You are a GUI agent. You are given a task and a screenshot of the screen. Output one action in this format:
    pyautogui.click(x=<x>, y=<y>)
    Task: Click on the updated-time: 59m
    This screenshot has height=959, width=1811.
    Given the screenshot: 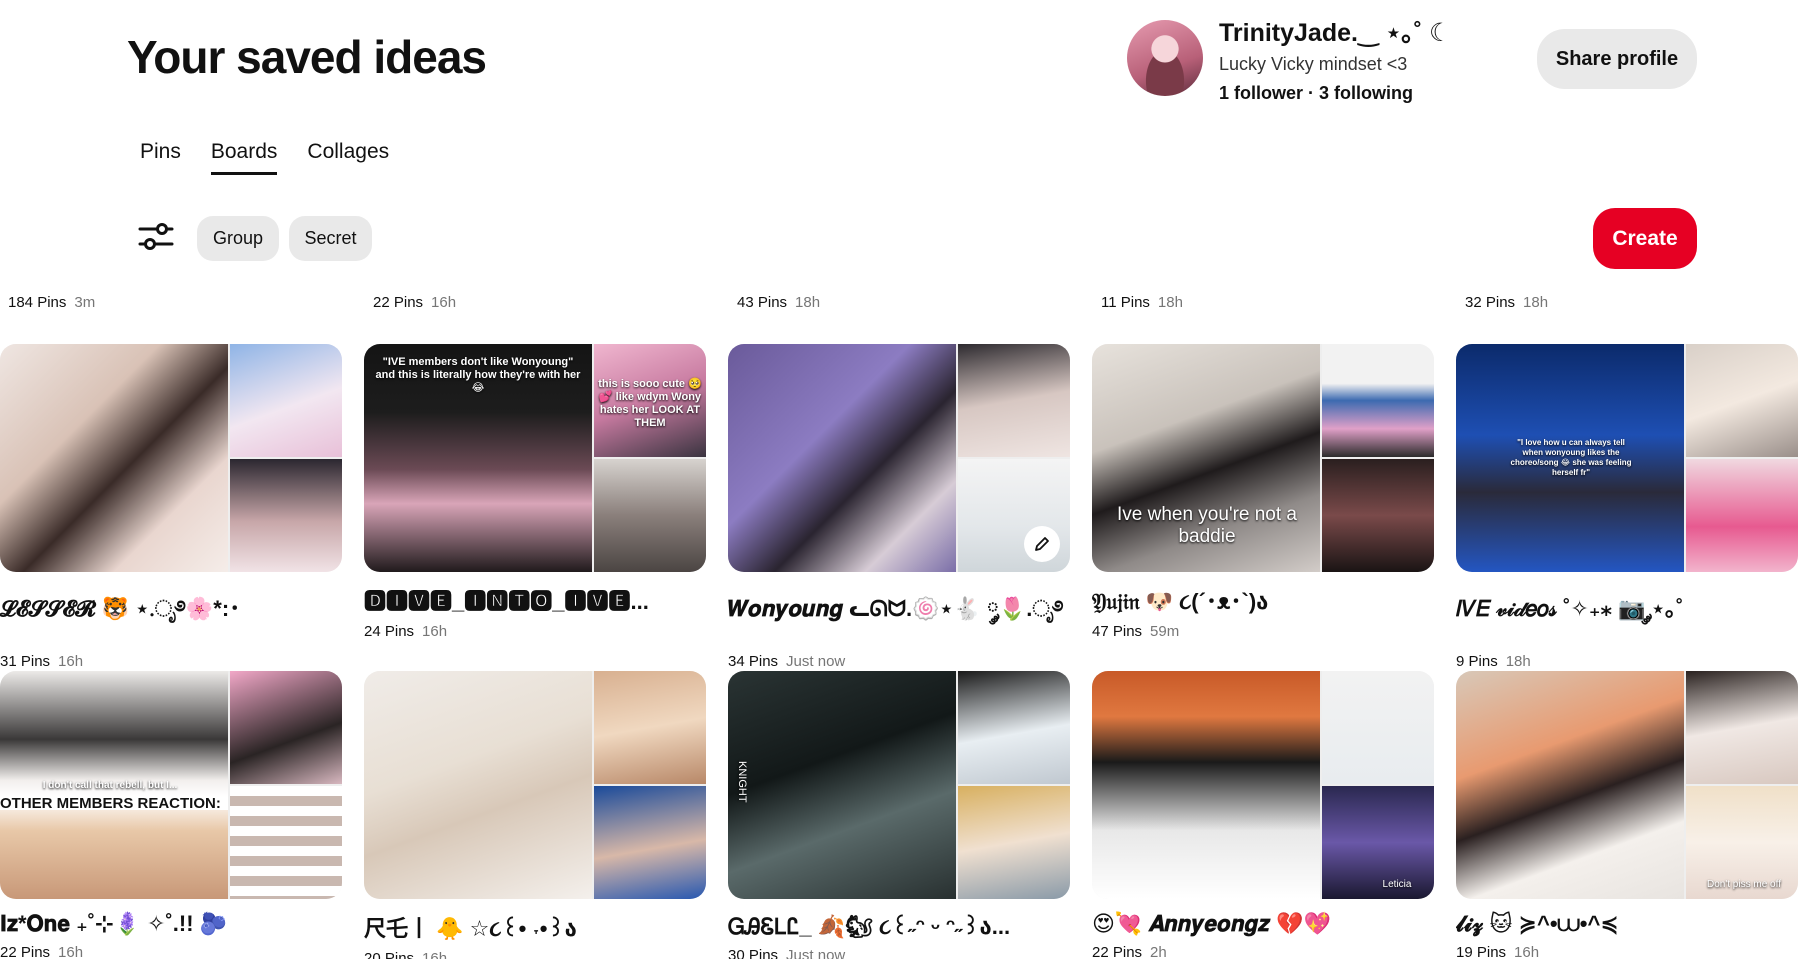 What is the action you would take?
    pyautogui.click(x=1165, y=631)
    